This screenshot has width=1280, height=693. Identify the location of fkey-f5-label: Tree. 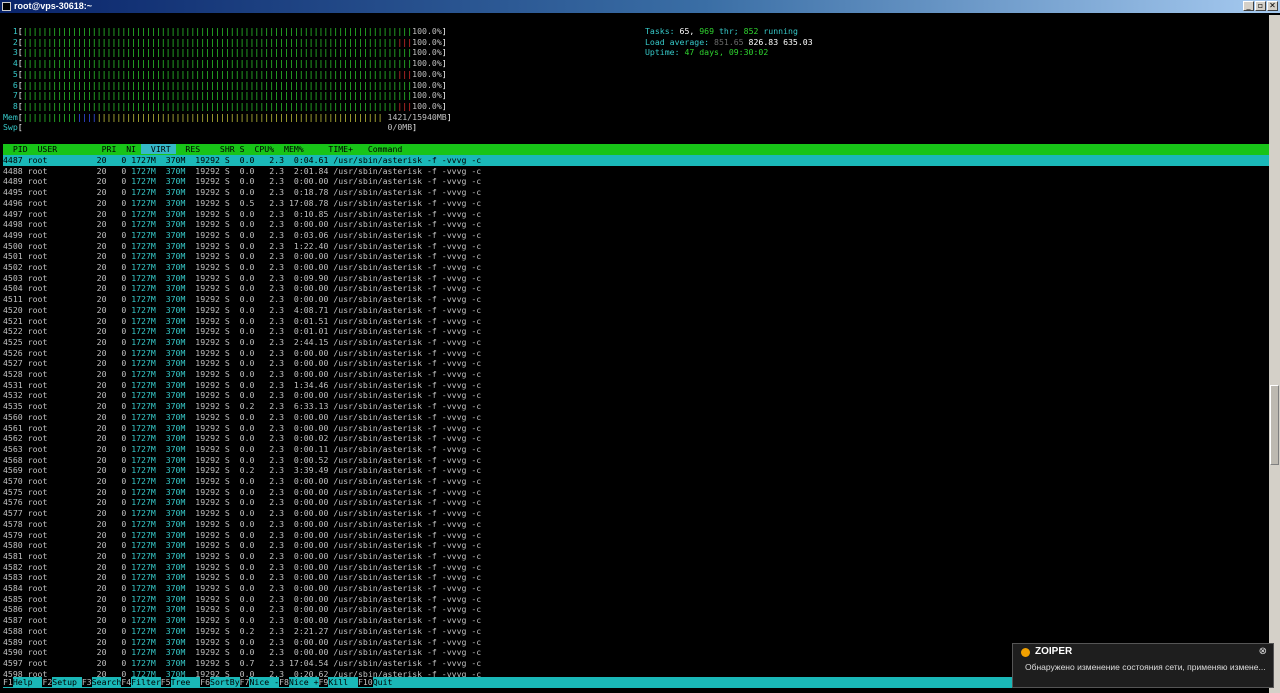
(186, 682).